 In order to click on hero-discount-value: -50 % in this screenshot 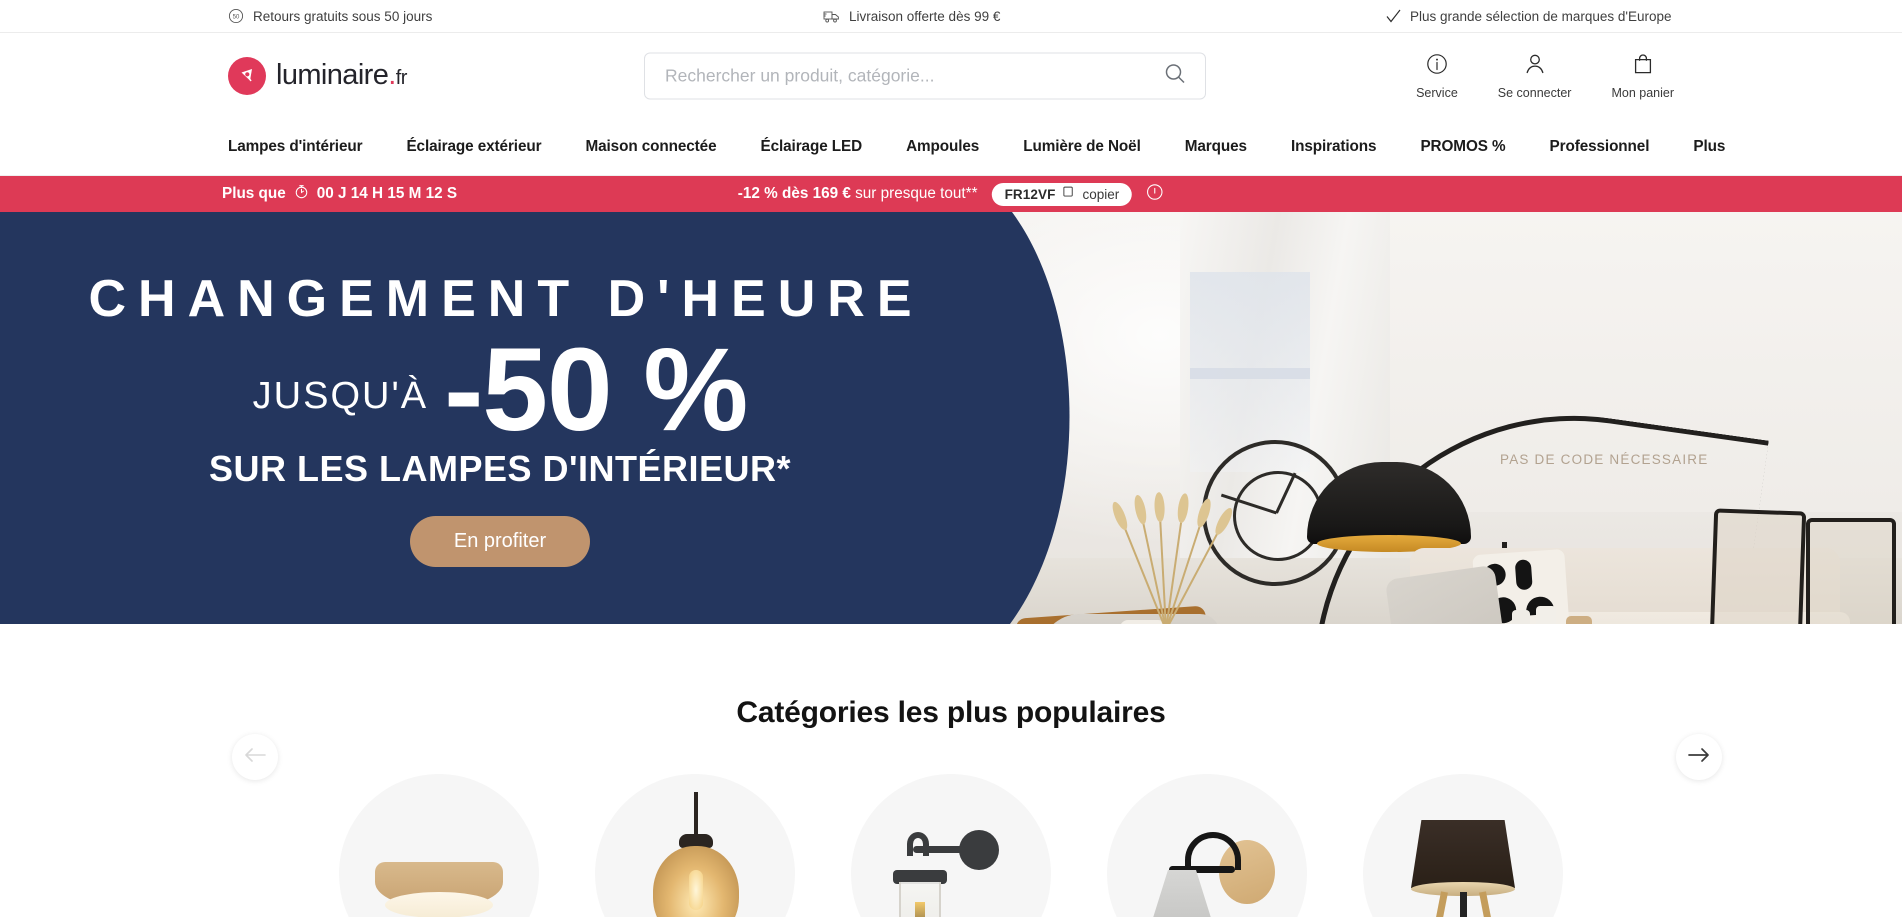, I will do `click(596, 389)`.